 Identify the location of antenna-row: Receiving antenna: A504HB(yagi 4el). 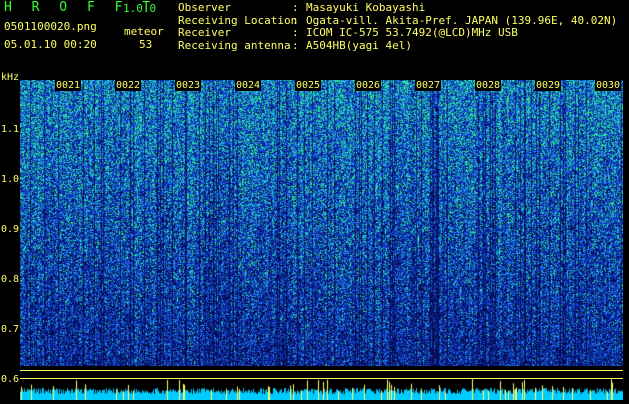
(397, 45).